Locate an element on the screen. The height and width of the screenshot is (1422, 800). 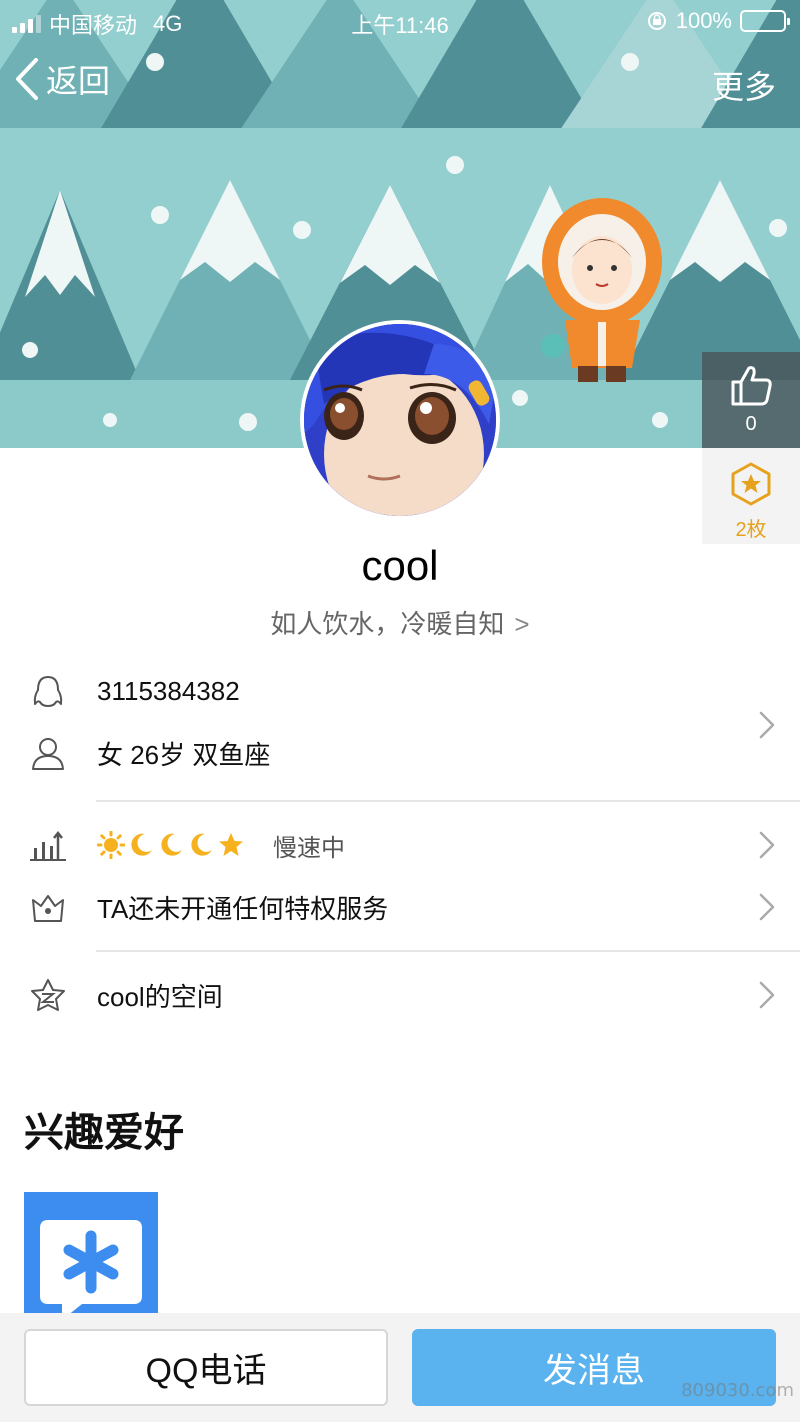
like-button: 0 is located at coordinates (751, 400).